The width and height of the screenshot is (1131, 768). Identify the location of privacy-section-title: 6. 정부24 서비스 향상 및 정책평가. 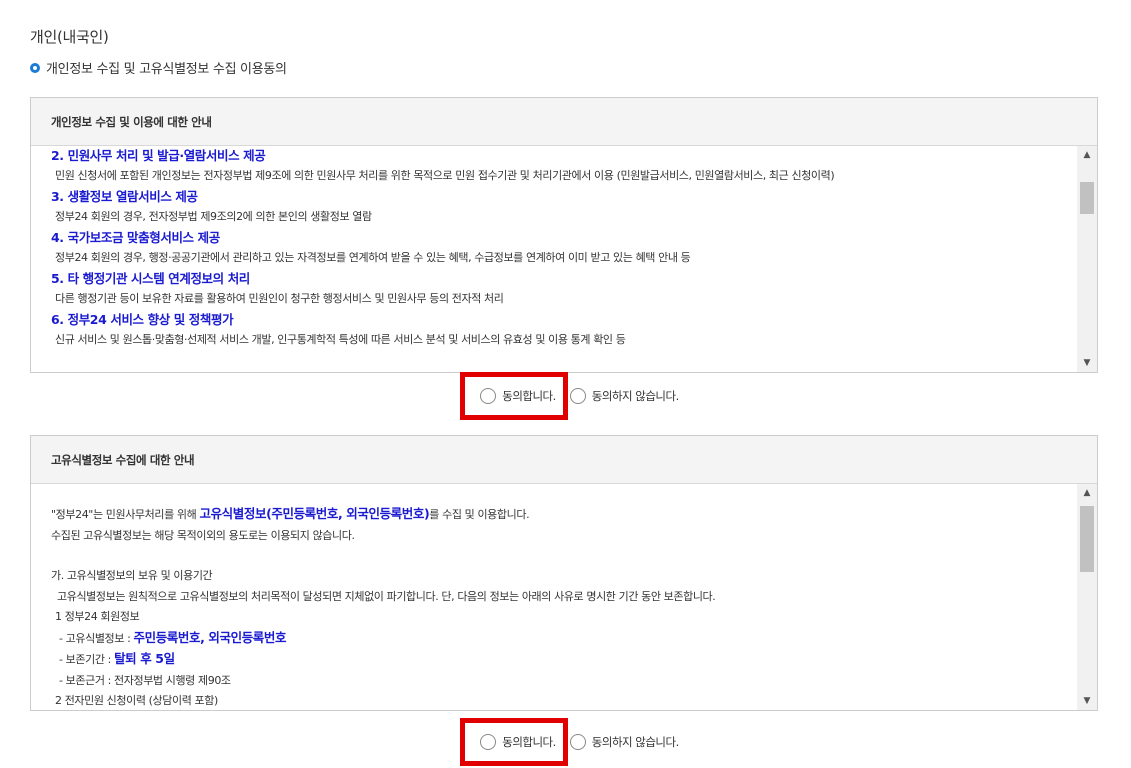
(142, 319).